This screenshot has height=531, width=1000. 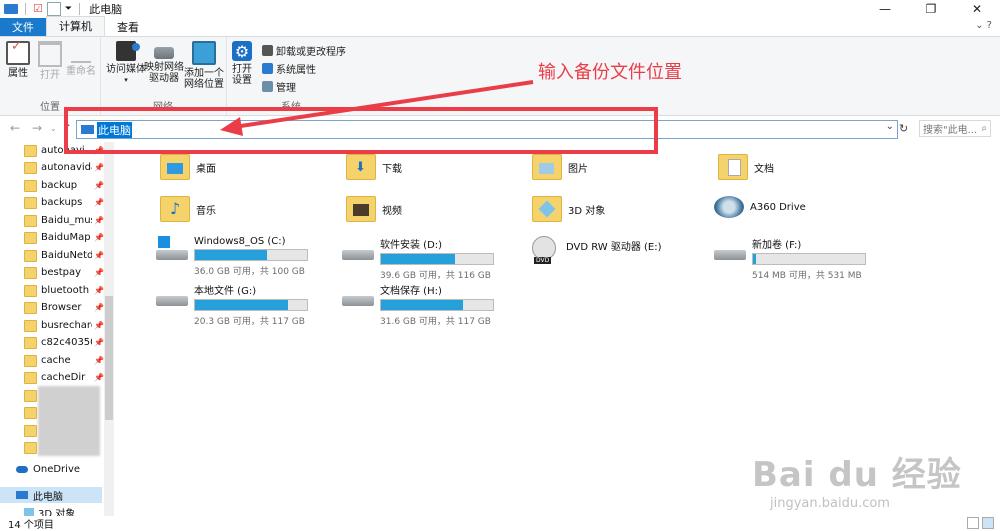 What do you see at coordinates (610, 72) in the screenshot?
I see `annotation-text: 输入备份文件位置` at bounding box center [610, 72].